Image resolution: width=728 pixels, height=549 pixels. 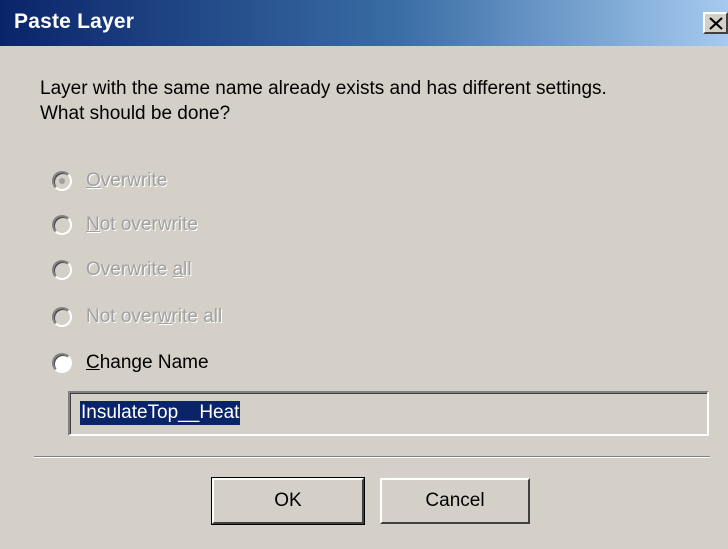 What do you see at coordinates (142, 224) in the screenshot?
I see `radio-label: Not overwrite` at bounding box center [142, 224].